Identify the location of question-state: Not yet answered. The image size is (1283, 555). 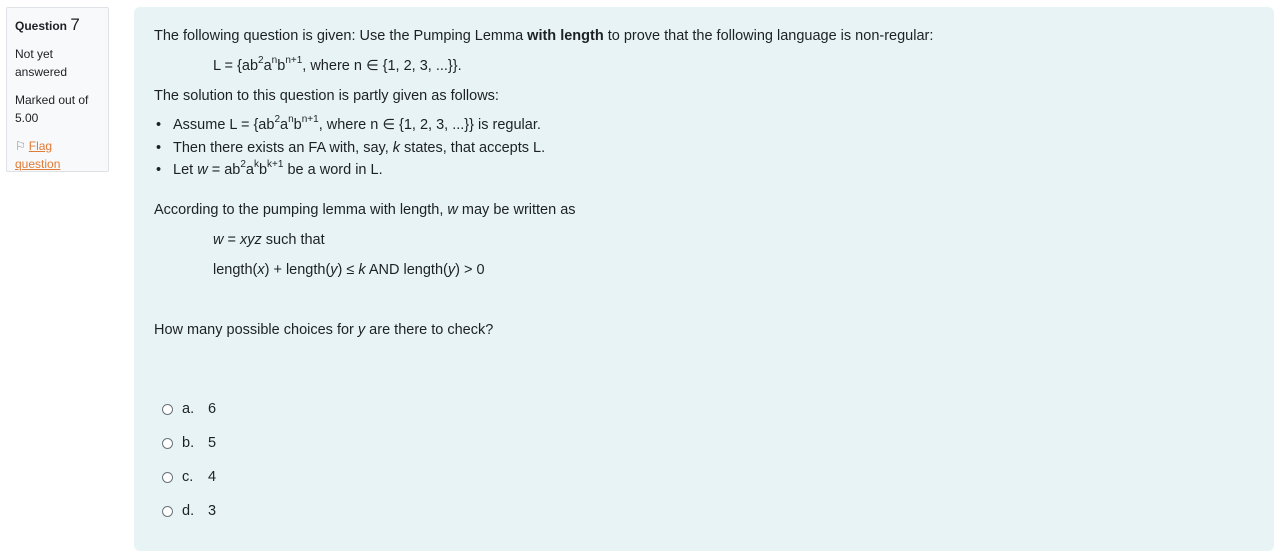
(41, 63).